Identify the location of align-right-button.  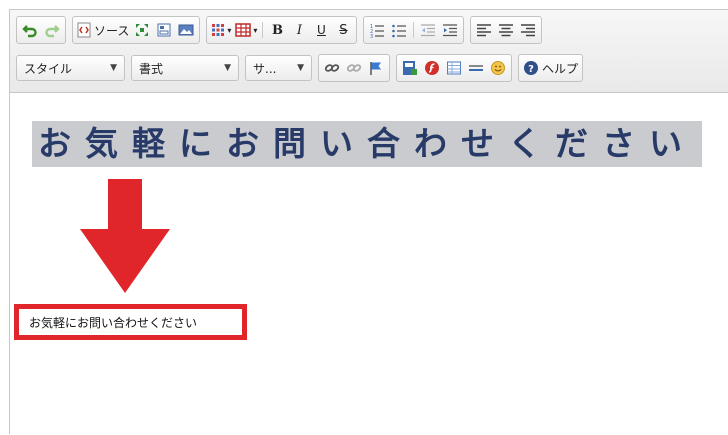
(528, 30).